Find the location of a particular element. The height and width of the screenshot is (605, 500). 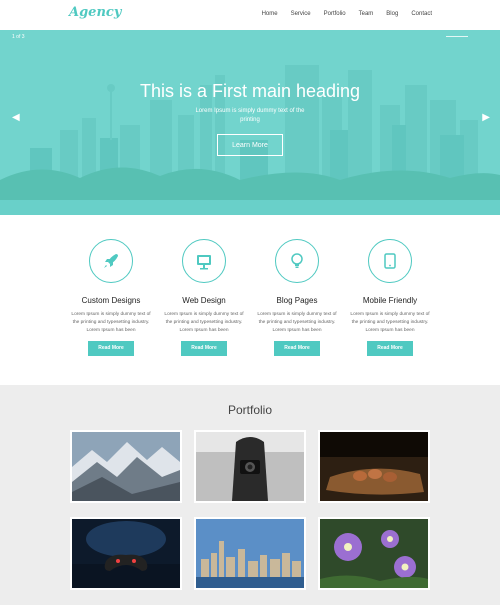

nav-team: Team is located at coordinates (366, 14).